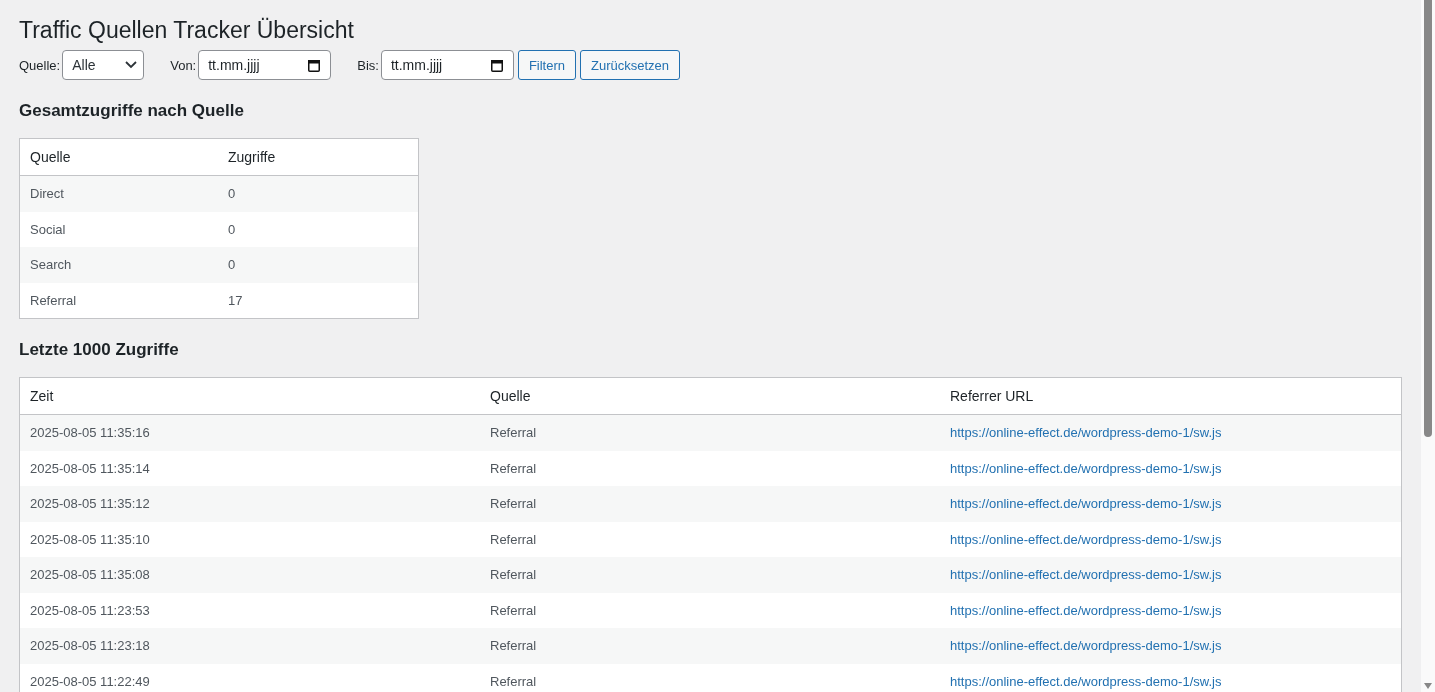 The image size is (1435, 692). What do you see at coordinates (1171, 396) in the screenshot?
I see `column-header: Referrer URL` at bounding box center [1171, 396].